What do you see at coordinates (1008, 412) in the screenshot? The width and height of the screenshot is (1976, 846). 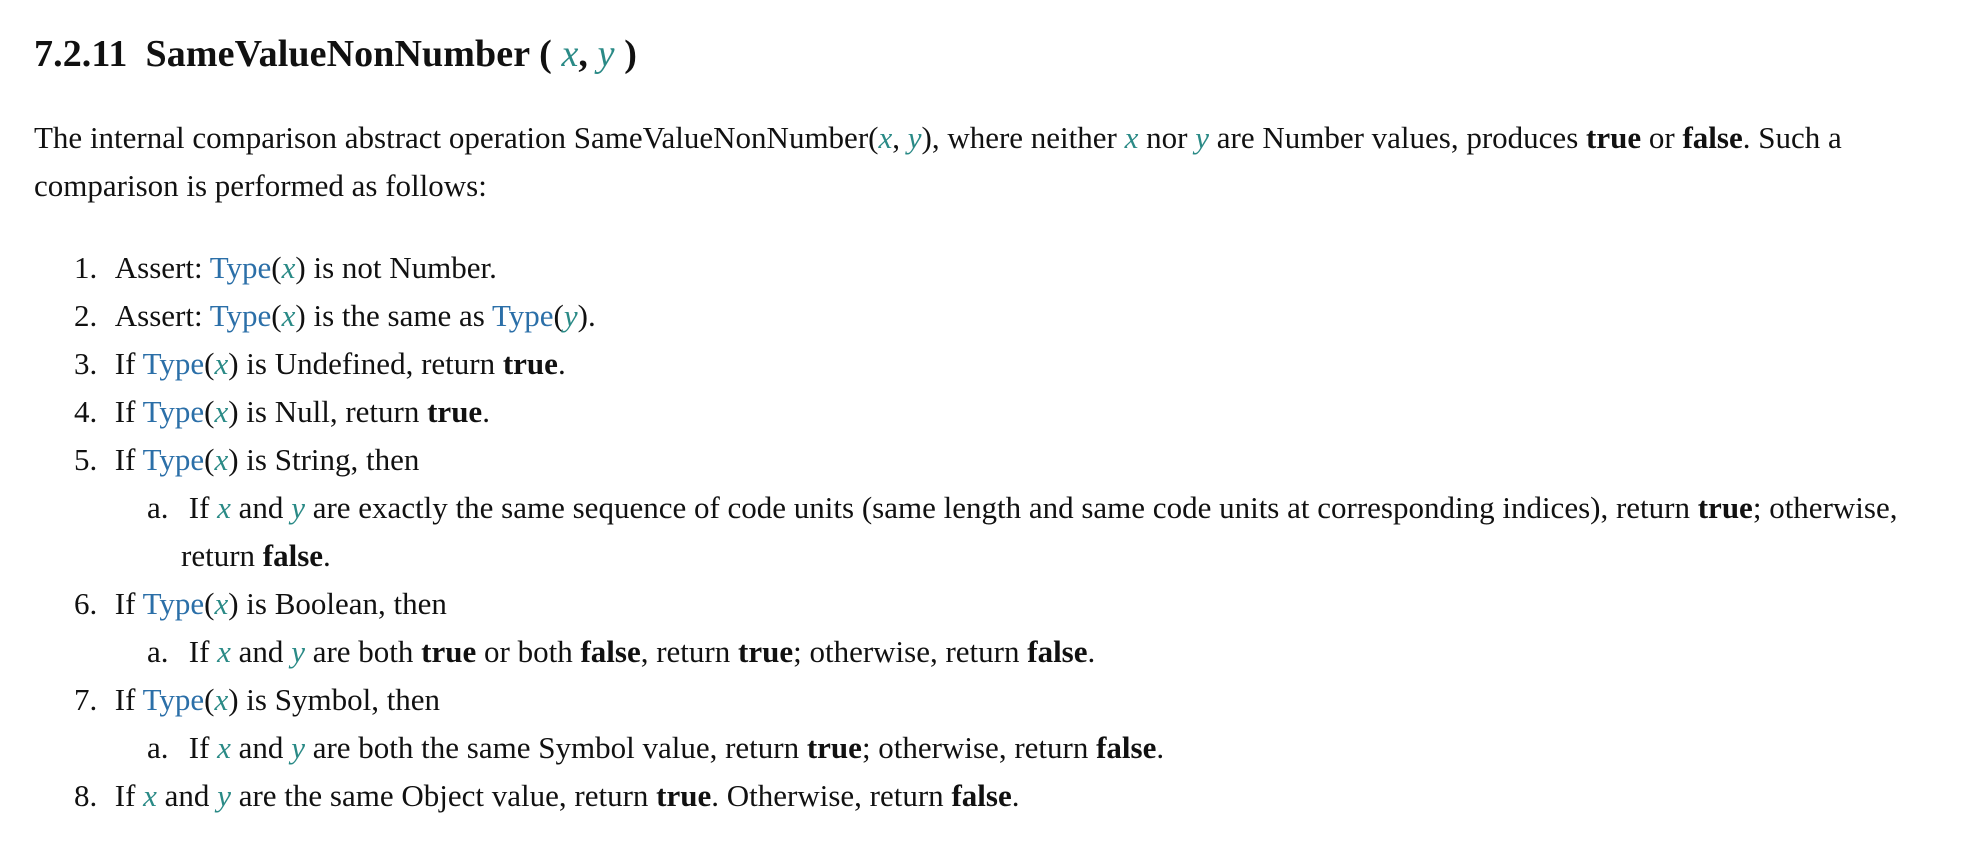 I see `algorithm-step: 4. If Type(x) is Null, return true.` at bounding box center [1008, 412].